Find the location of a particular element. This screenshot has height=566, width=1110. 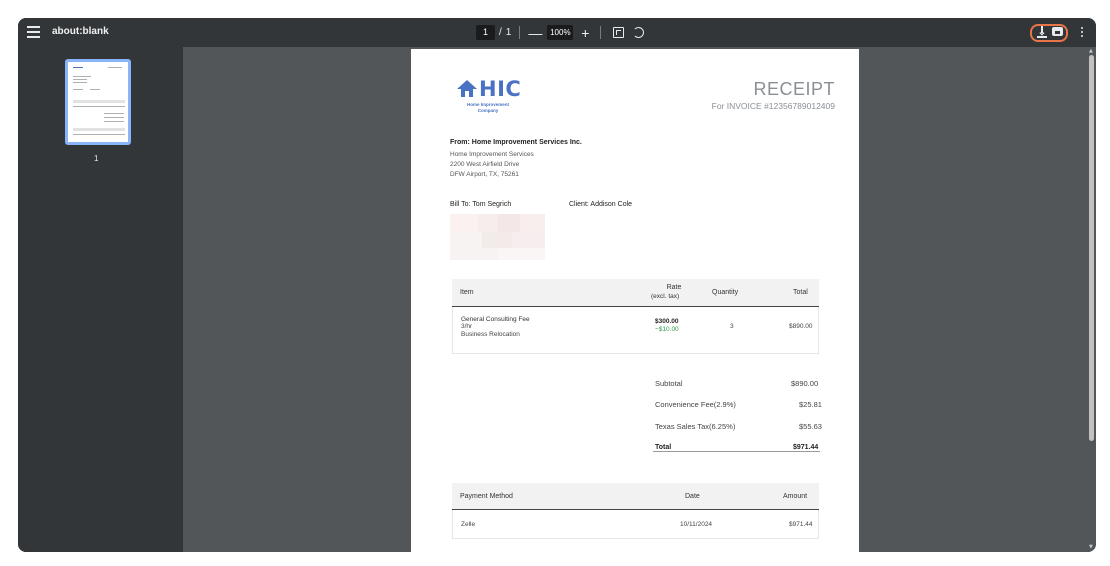

zoom-out-button: — is located at coordinates (535, 33).